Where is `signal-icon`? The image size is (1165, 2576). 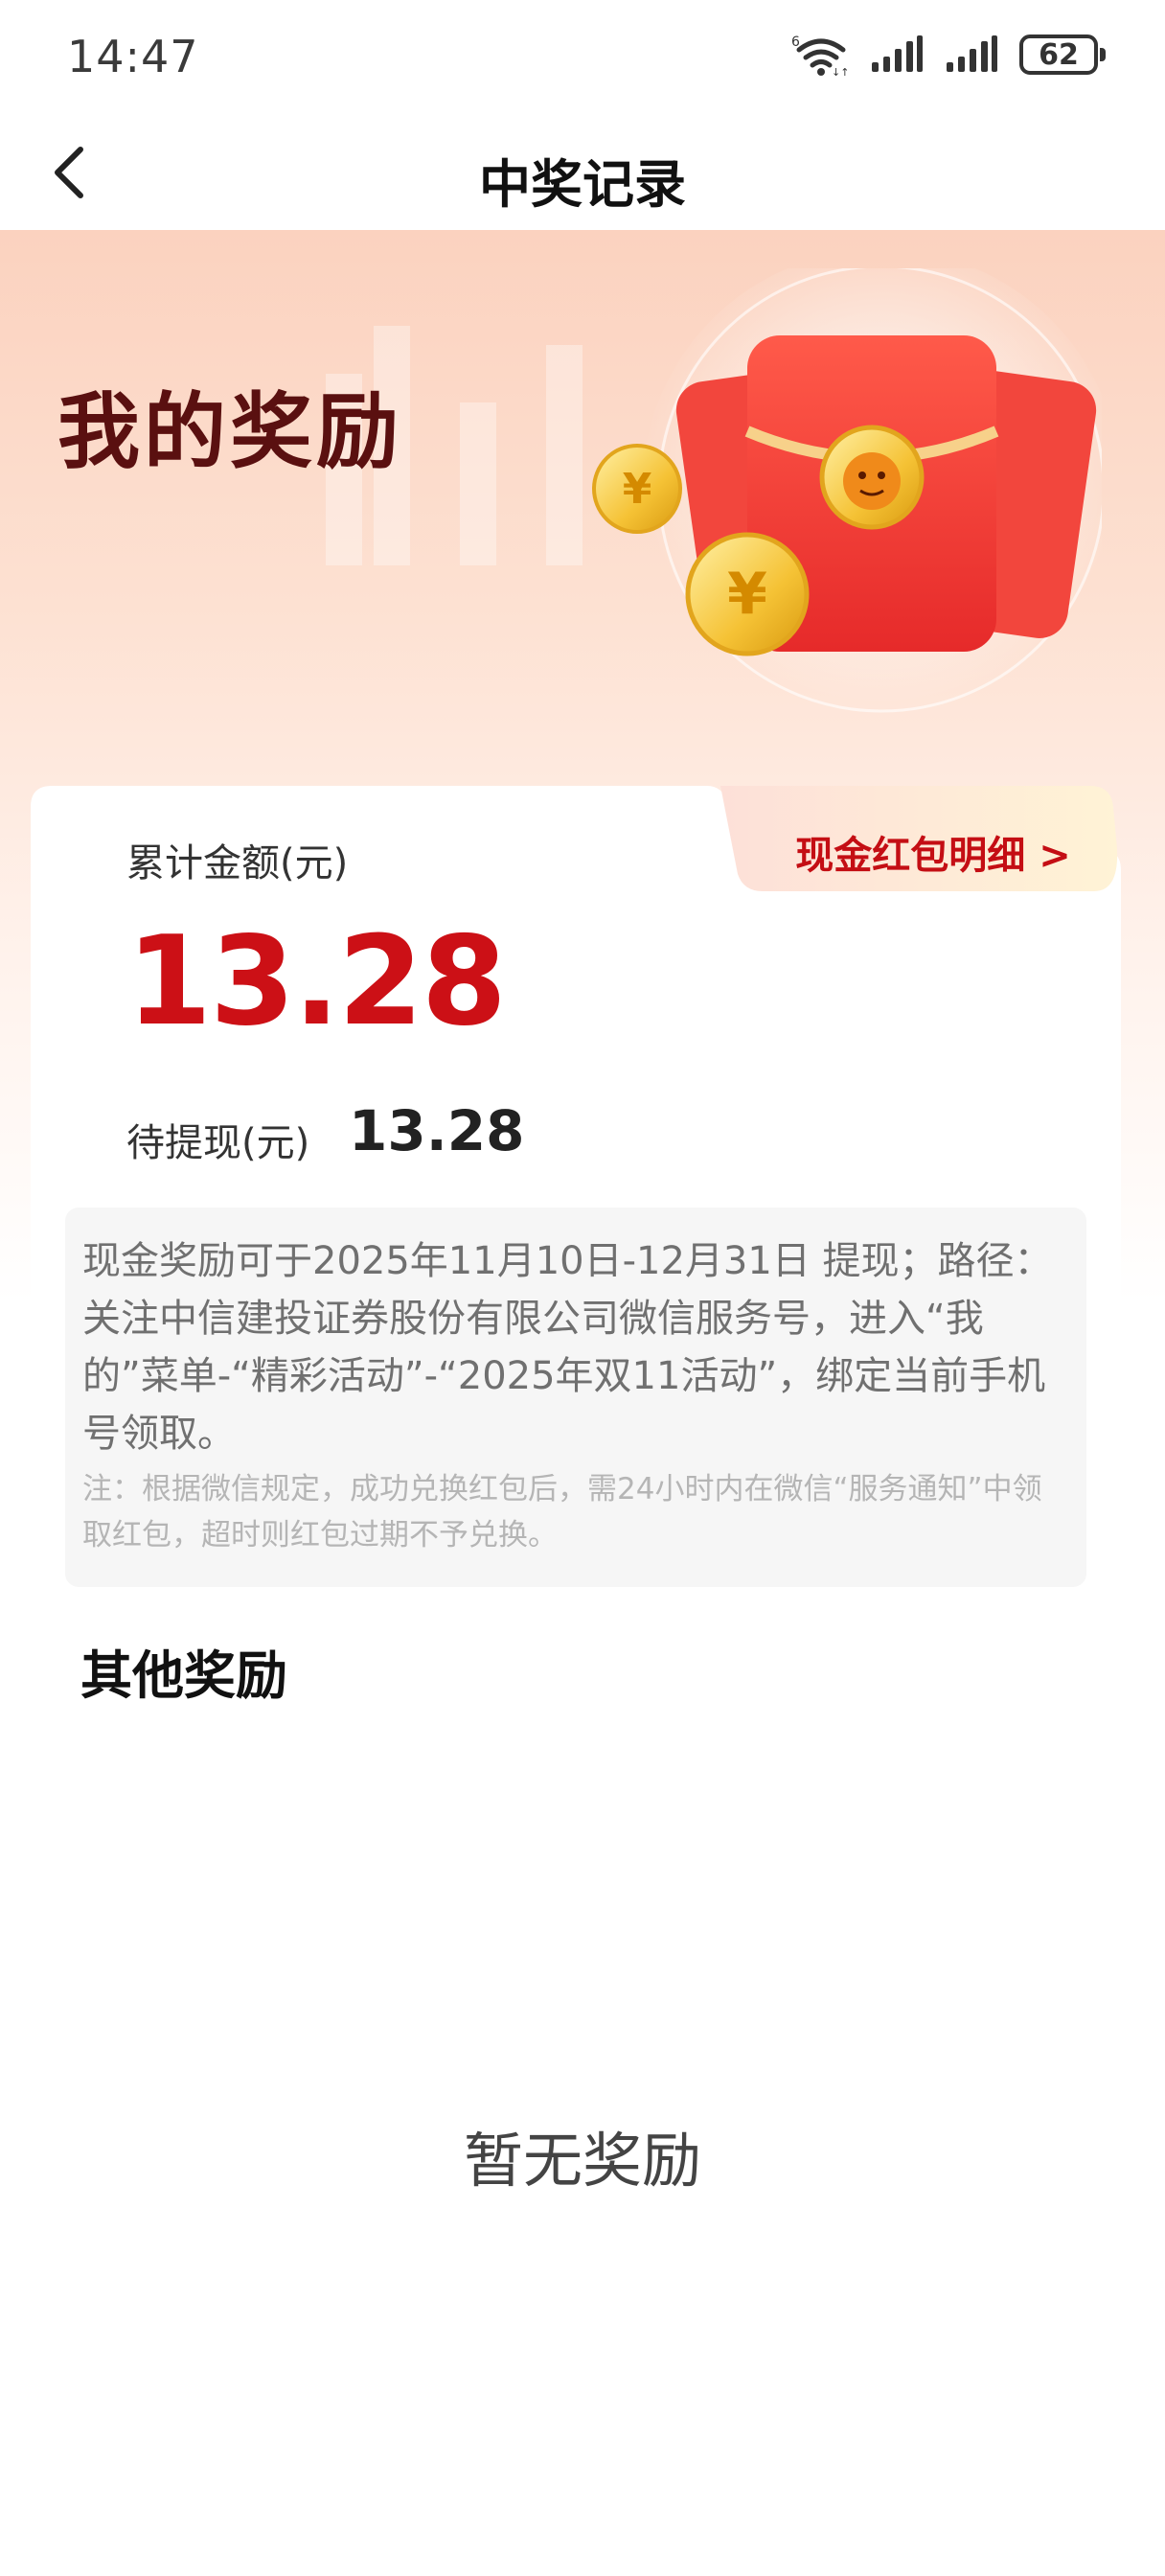
signal-icon is located at coordinates (897, 54).